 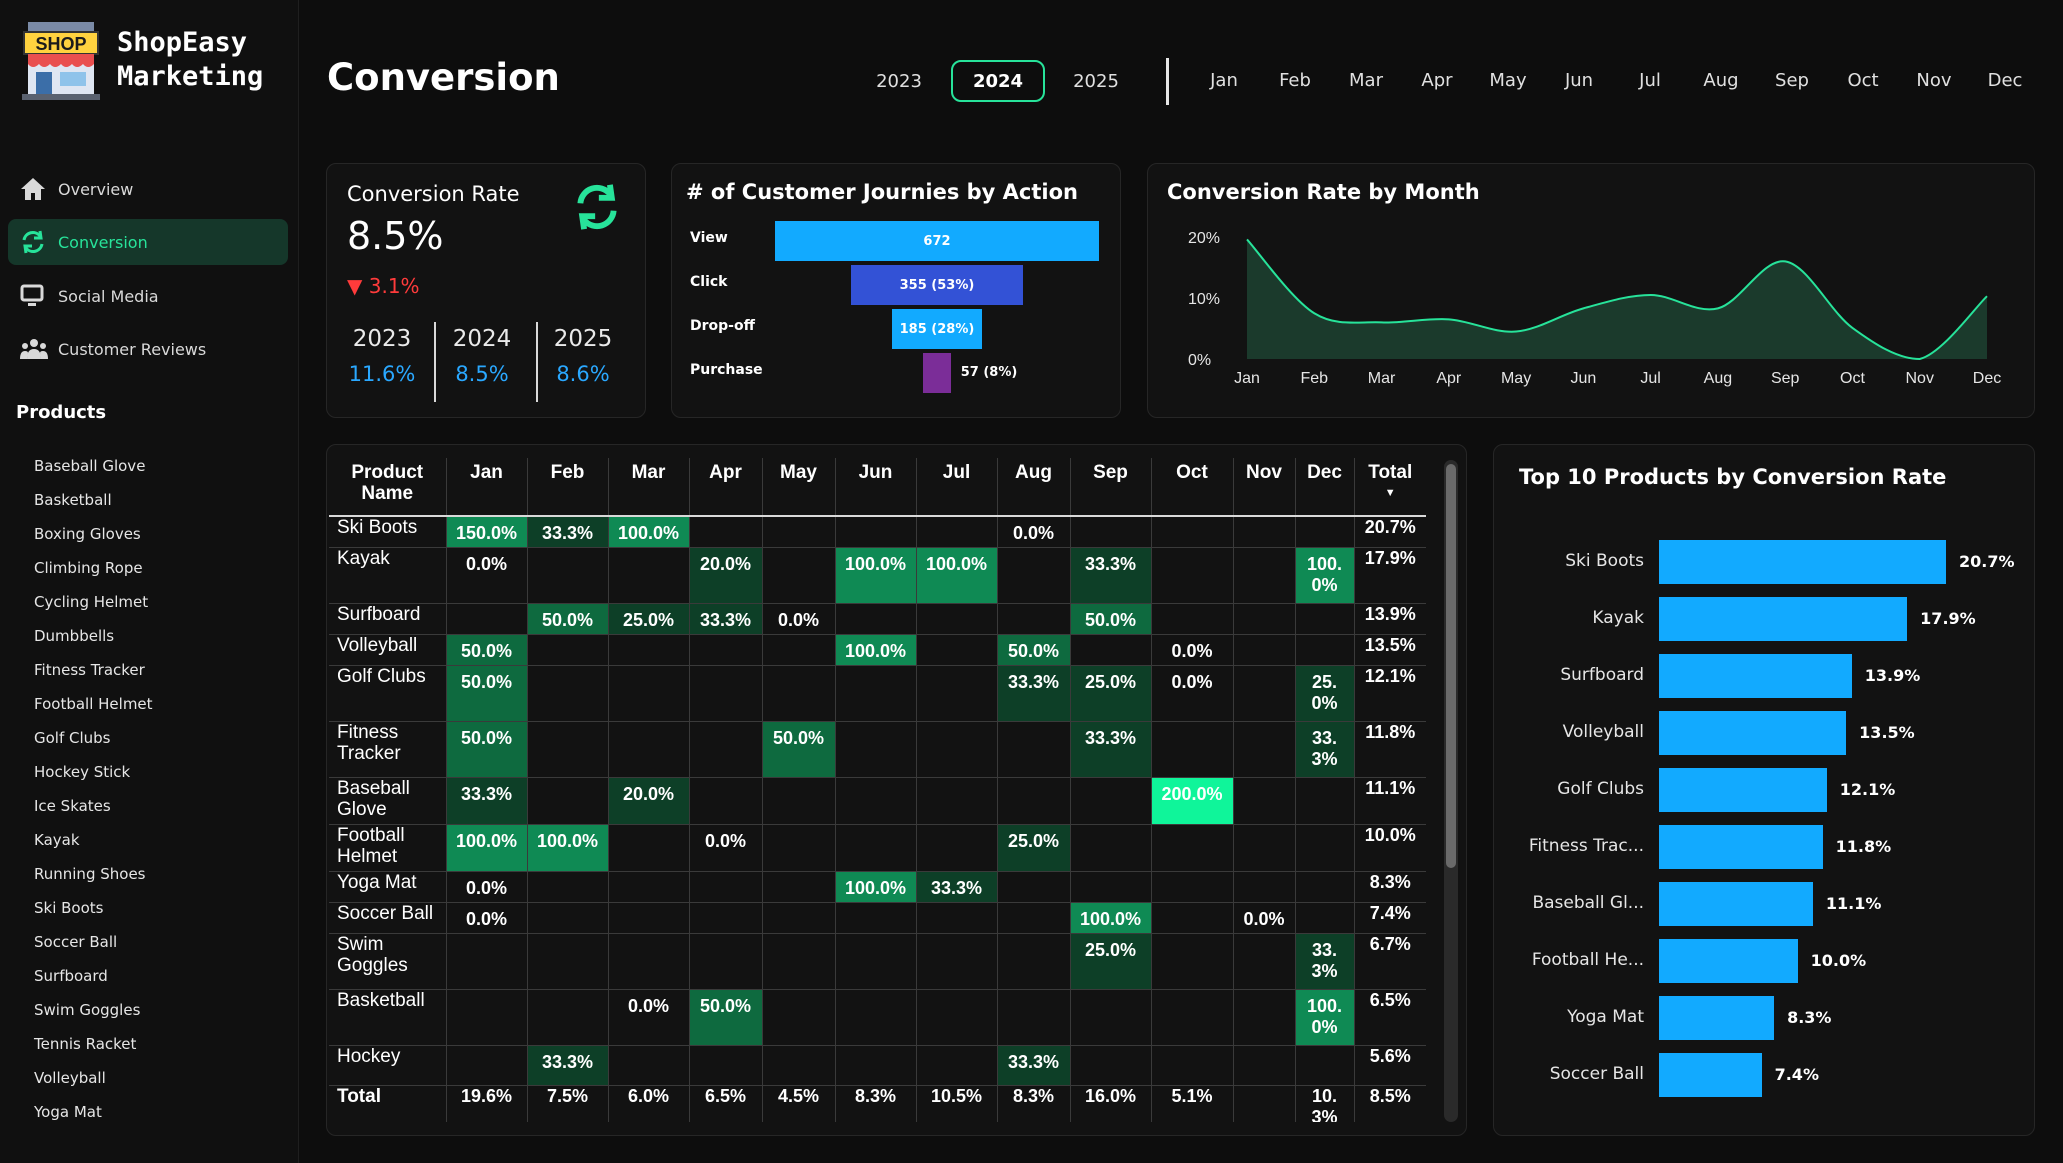 I want to click on nav-label: Overview, so click(x=96, y=189).